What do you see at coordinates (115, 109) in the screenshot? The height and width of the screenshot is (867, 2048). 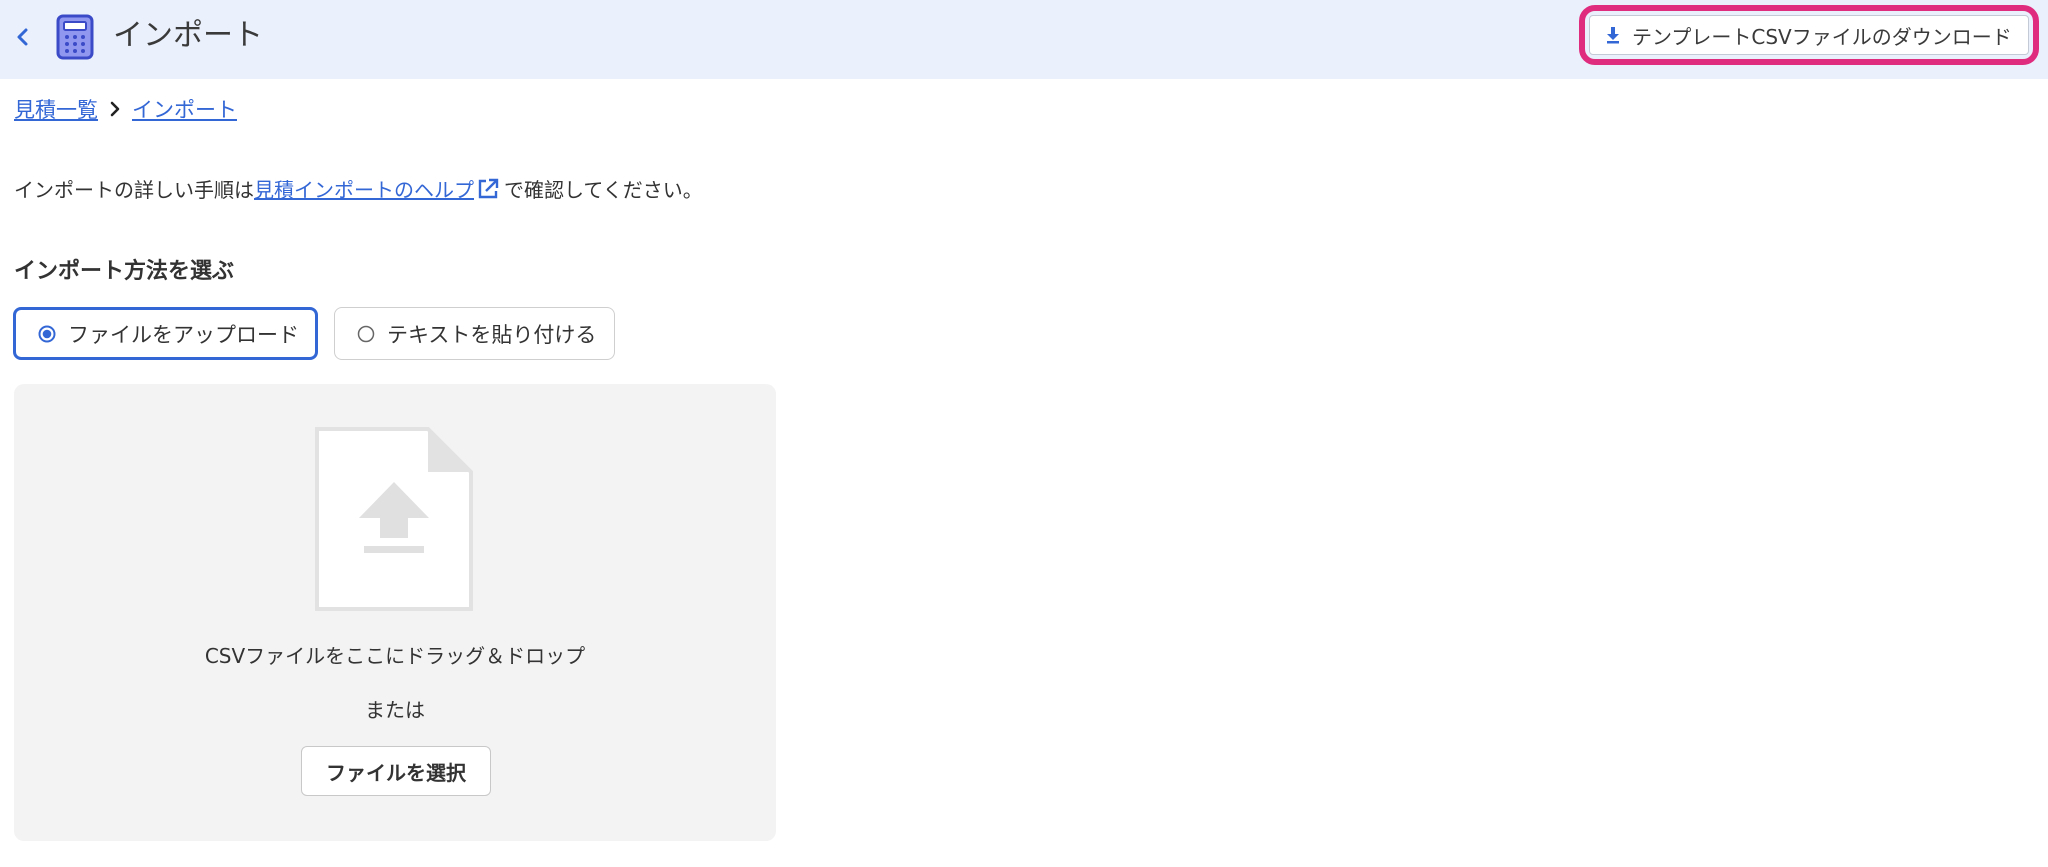 I see `chevron-right-icon` at bounding box center [115, 109].